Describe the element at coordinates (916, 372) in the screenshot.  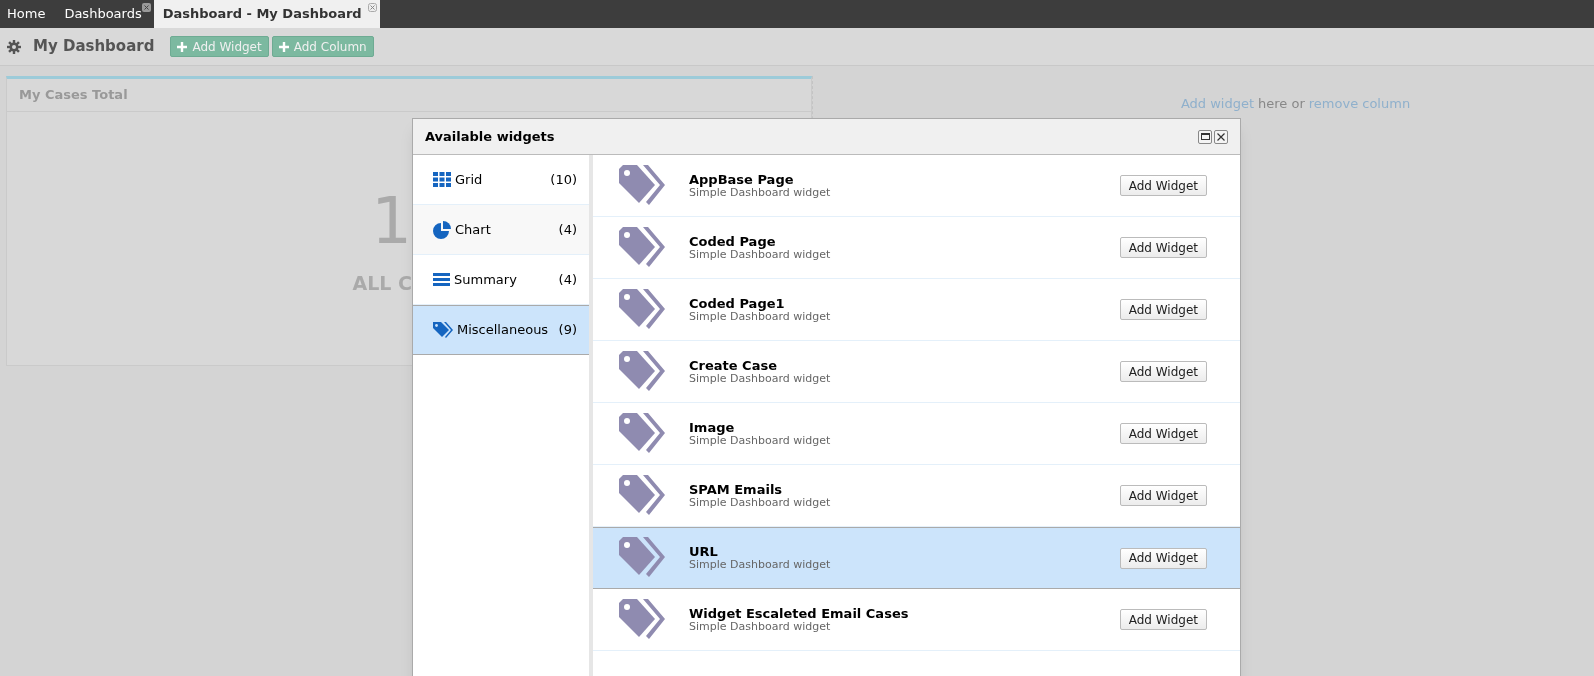
I see `widget-row: Create Case Simple Dashboard widget Add Widget` at that location.